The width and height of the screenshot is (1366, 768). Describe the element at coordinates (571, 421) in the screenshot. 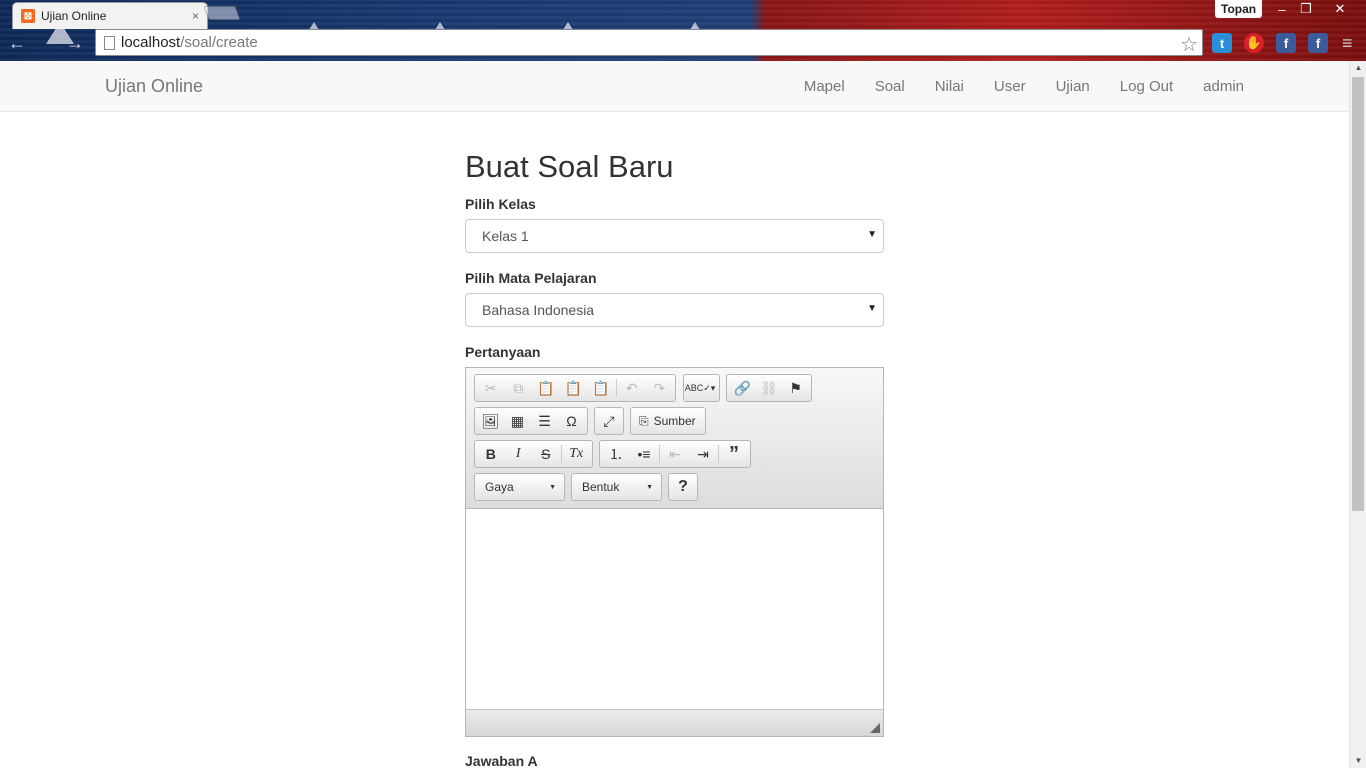

I see `special-char-icon: Ω` at that location.